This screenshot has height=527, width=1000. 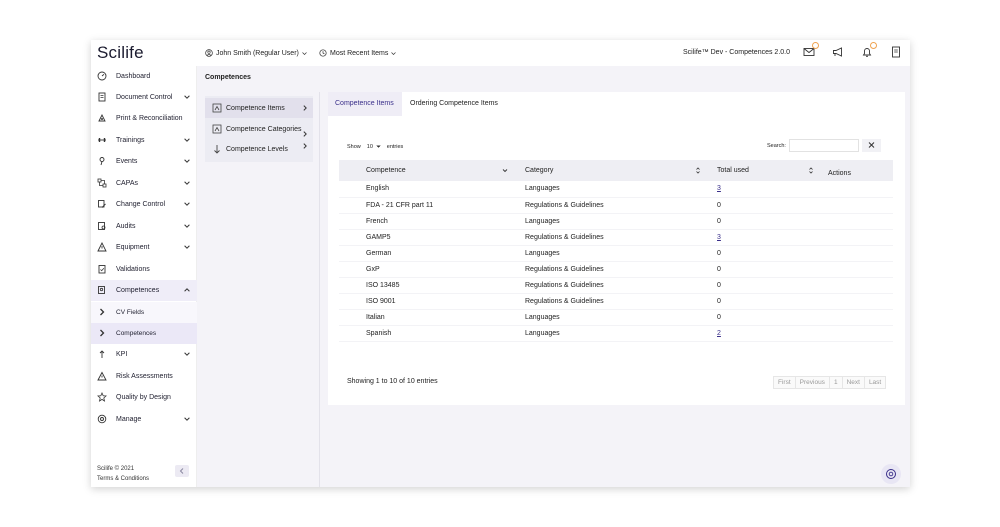 What do you see at coordinates (259, 129) in the screenshot?
I see `submenu-item-competence-categories: Competence Categories` at bounding box center [259, 129].